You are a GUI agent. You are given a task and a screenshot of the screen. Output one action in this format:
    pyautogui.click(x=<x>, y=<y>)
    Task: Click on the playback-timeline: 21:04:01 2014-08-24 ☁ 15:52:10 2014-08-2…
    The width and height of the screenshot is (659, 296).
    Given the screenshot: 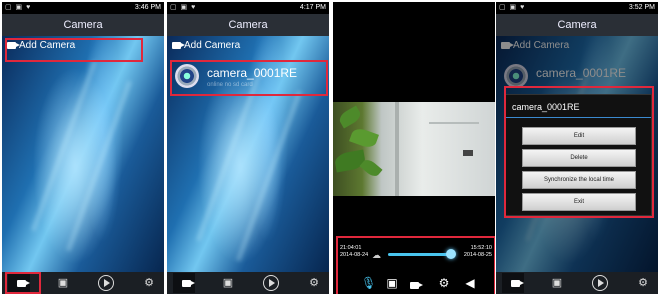 What is the action you would take?
    pyautogui.click(x=416, y=254)
    